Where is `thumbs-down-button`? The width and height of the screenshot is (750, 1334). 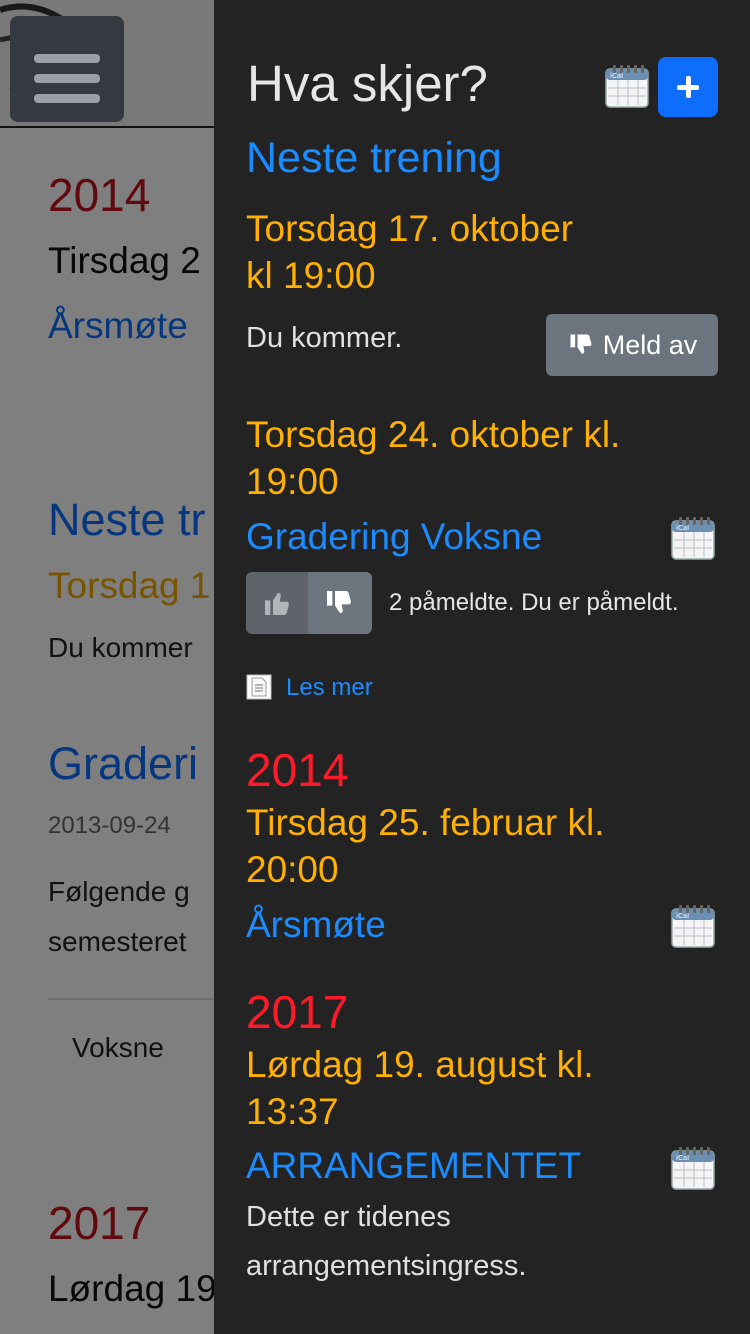 thumbs-down-button is located at coordinates (340, 603).